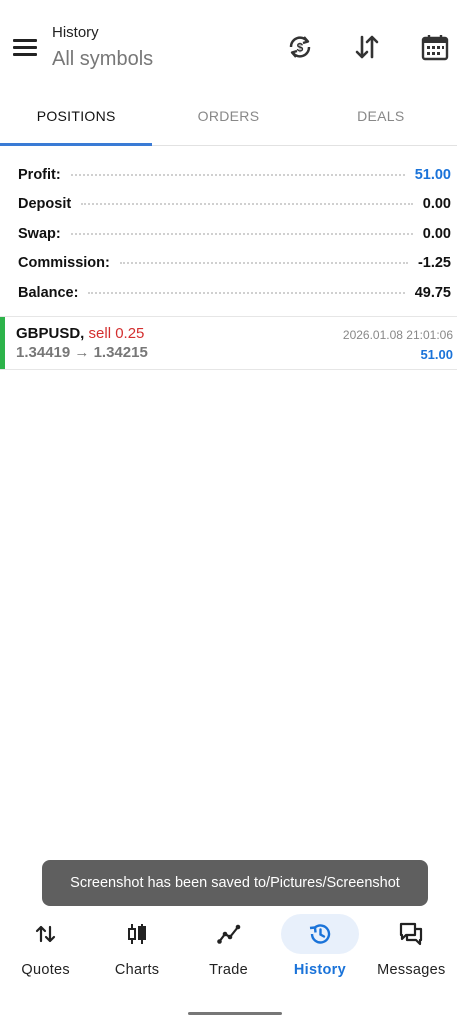  I want to click on commission-label: Commission:, so click(64, 263).